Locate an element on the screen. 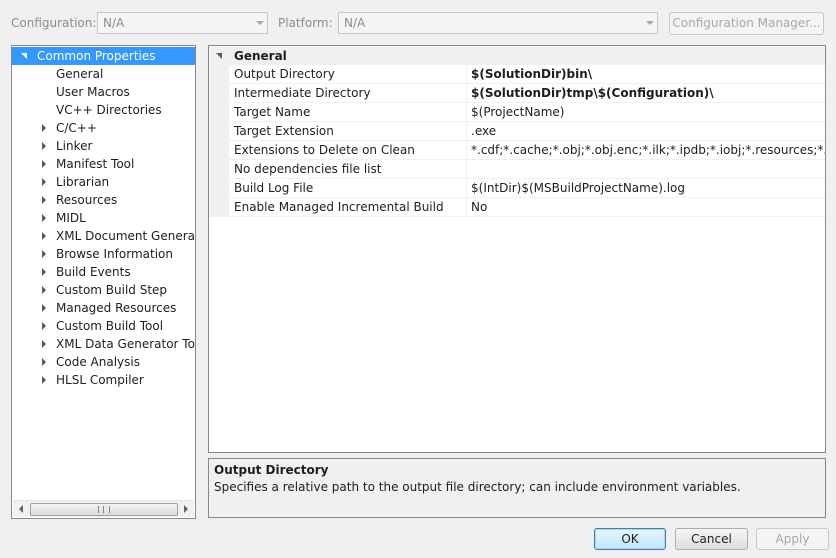  property-row-enable-managed-incremental-build: Enable Managed Incremental Build No is located at coordinates (517, 207).